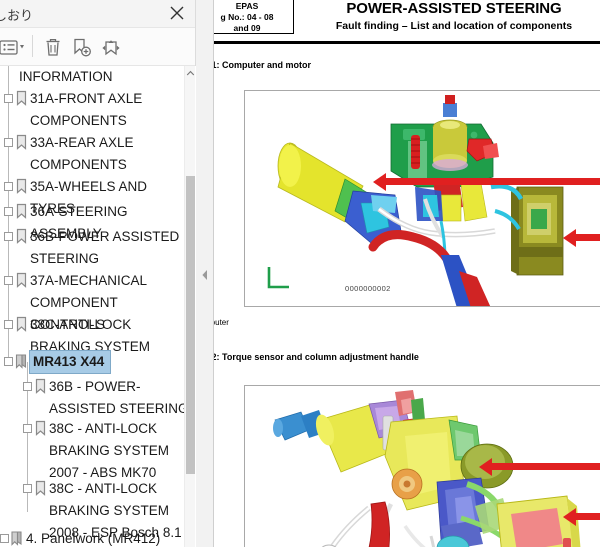 This screenshot has width=600, height=547. I want to click on list-item: 33A-REAR AXLE COMPONENTS, so click(98, 154).